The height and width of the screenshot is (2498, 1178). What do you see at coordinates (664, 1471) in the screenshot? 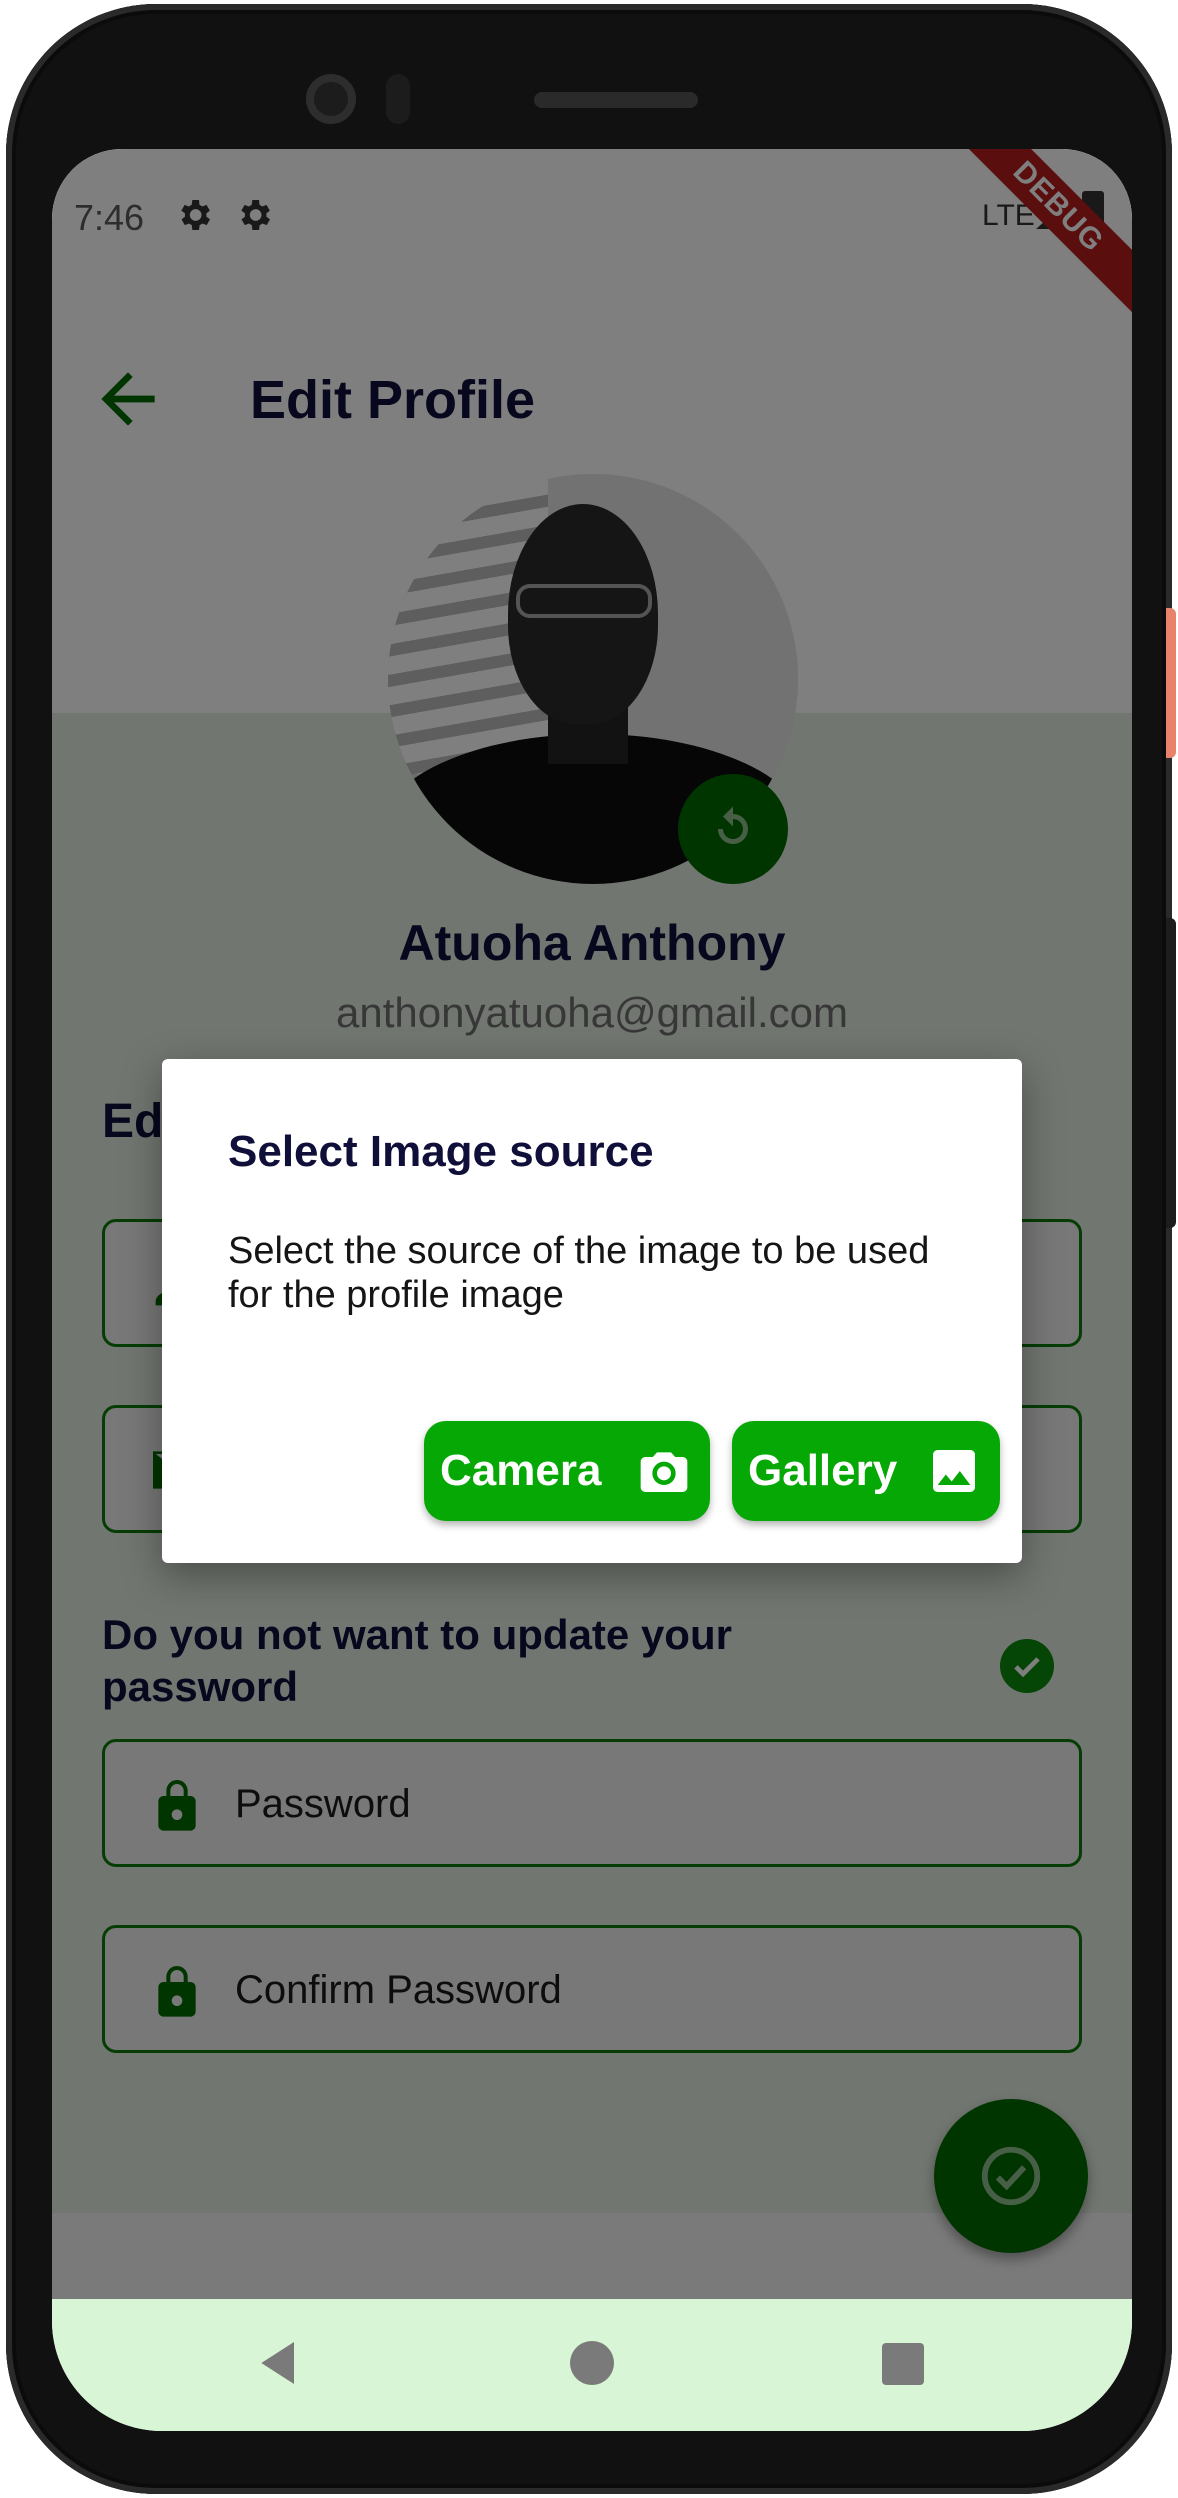
I see `camera-icon` at bounding box center [664, 1471].